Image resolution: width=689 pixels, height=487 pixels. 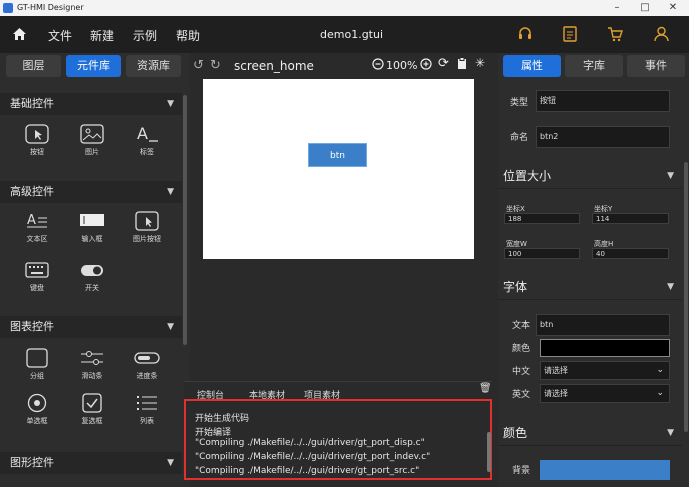 What do you see at coordinates (91, 104) in the screenshot?
I see `section-basic-controls: 基础控件 ▼` at bounding box center [91, 104].